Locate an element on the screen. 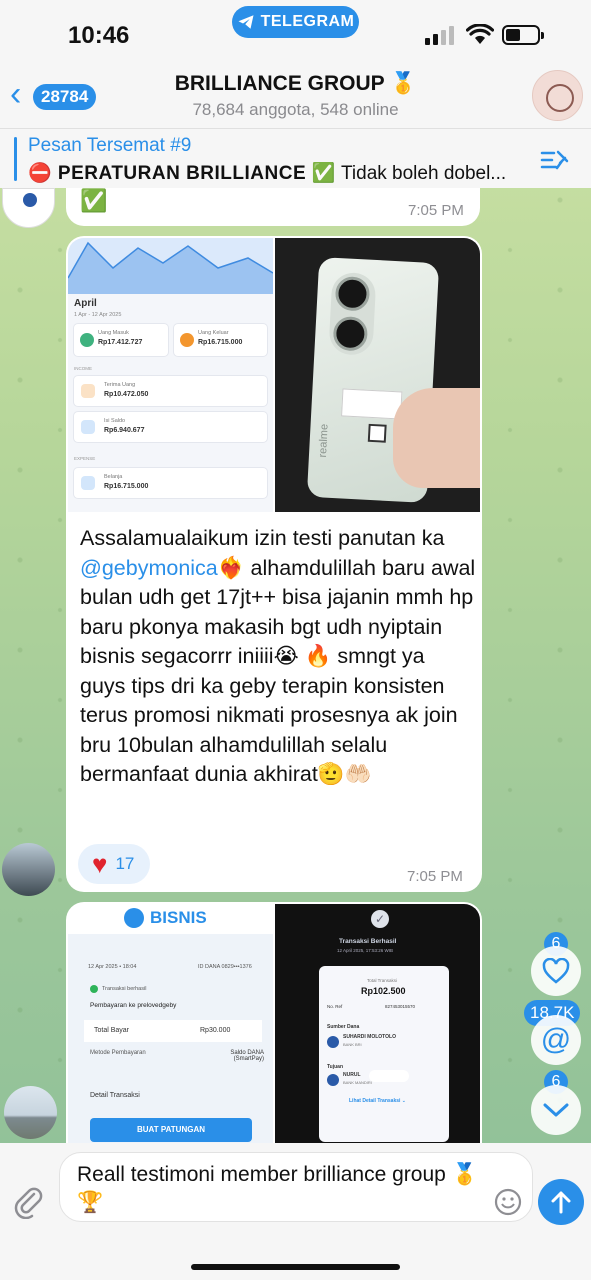 Image resolution: width=591 pixels, height=1280 pixels. bisnis-logo: BISNIS is located at coordinates (178, 917).